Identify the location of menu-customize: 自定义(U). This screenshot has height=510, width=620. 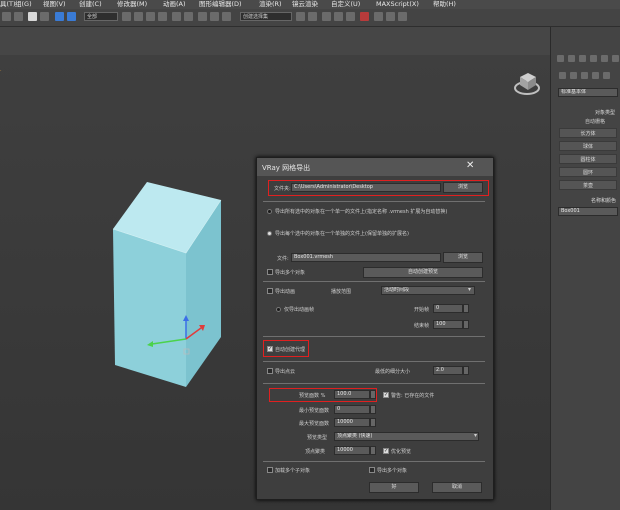
(345, 4).